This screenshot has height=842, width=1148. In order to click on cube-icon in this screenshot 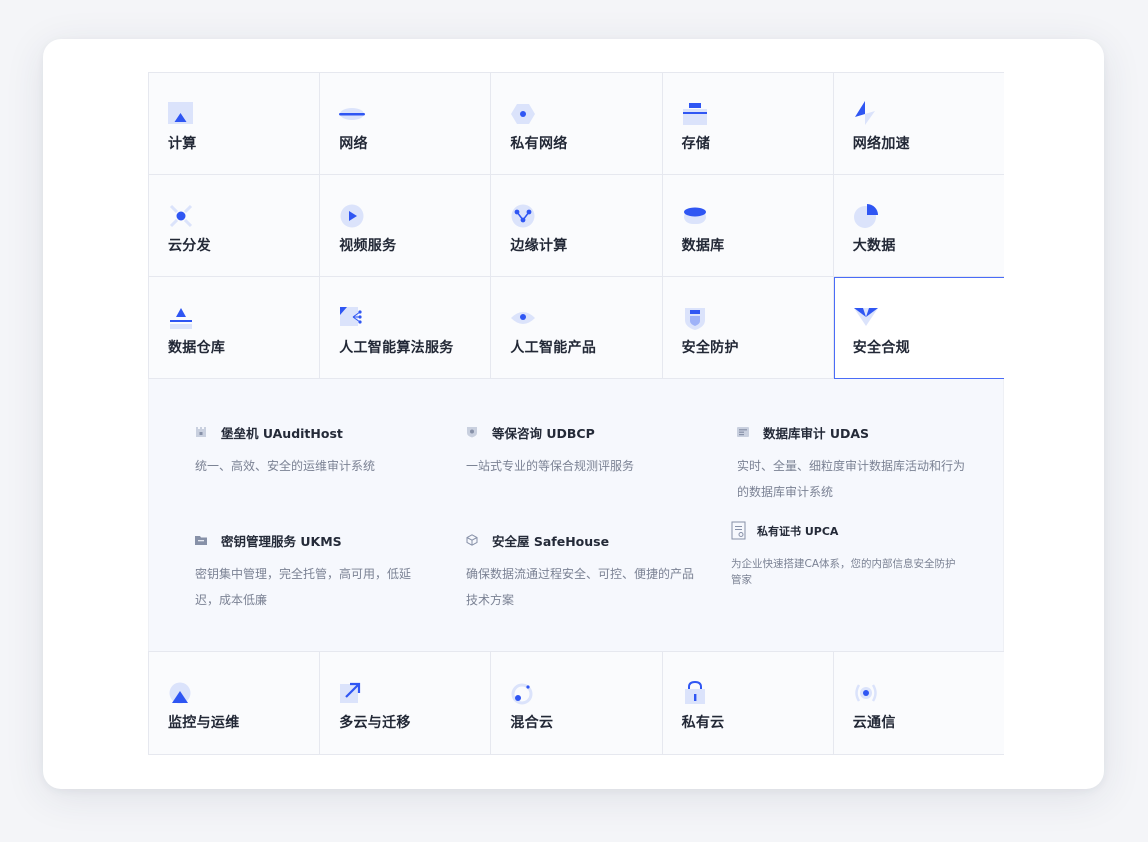, I will do `click(472, 540)`.